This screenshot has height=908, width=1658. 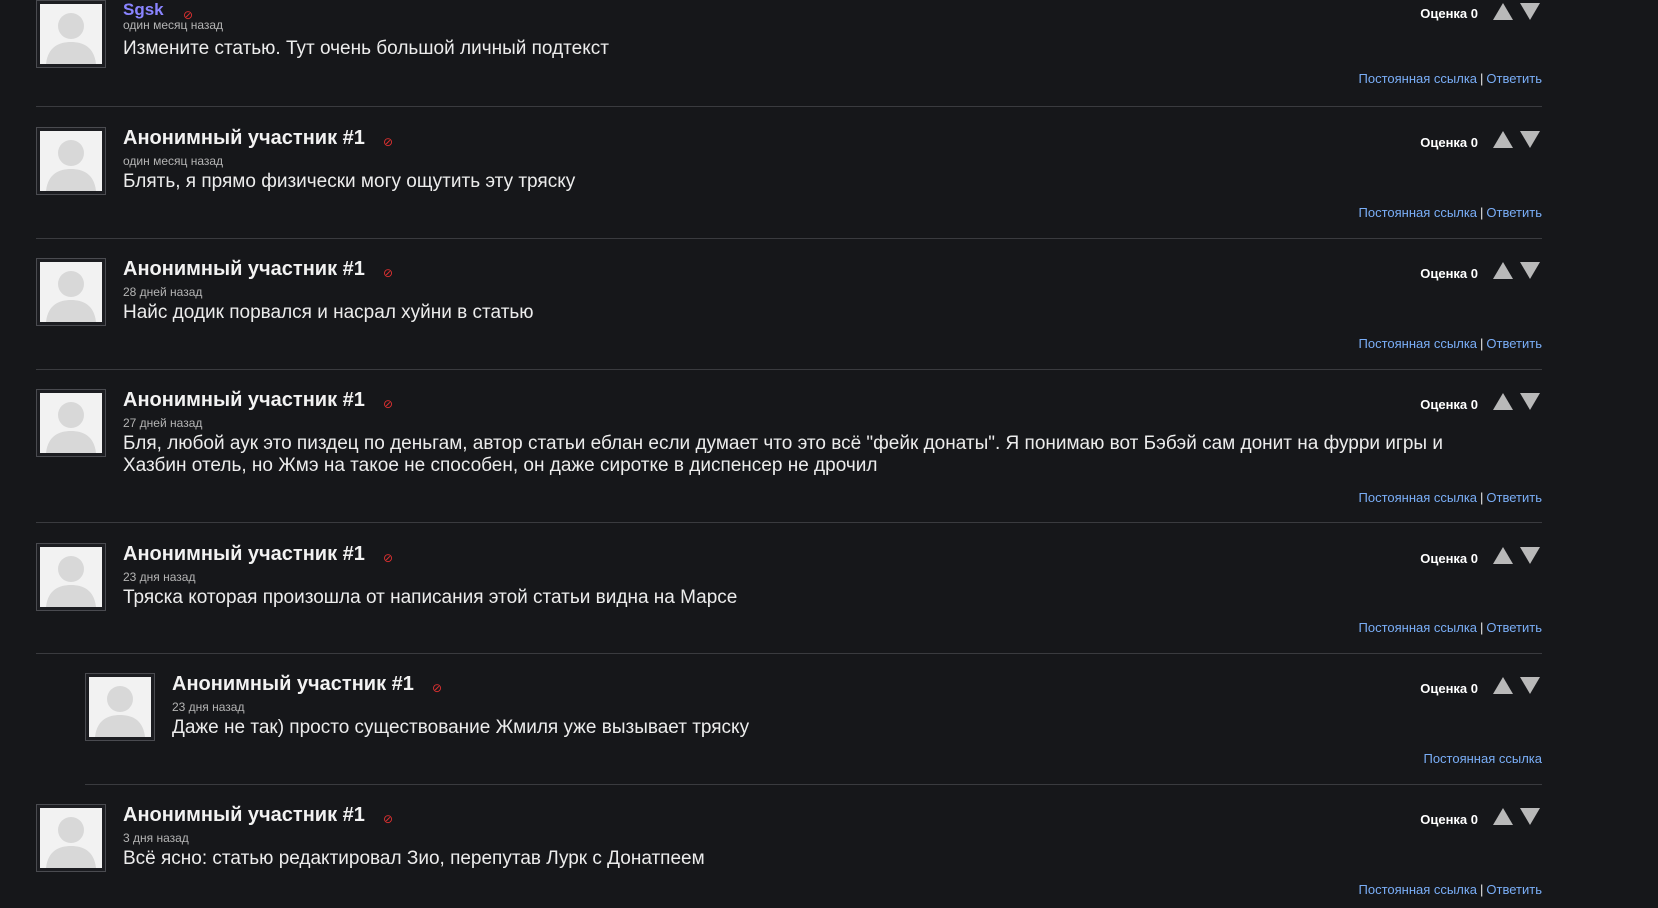 I want to click on comment-links: Постоянная ссылка, so click(x=1482, y=758).